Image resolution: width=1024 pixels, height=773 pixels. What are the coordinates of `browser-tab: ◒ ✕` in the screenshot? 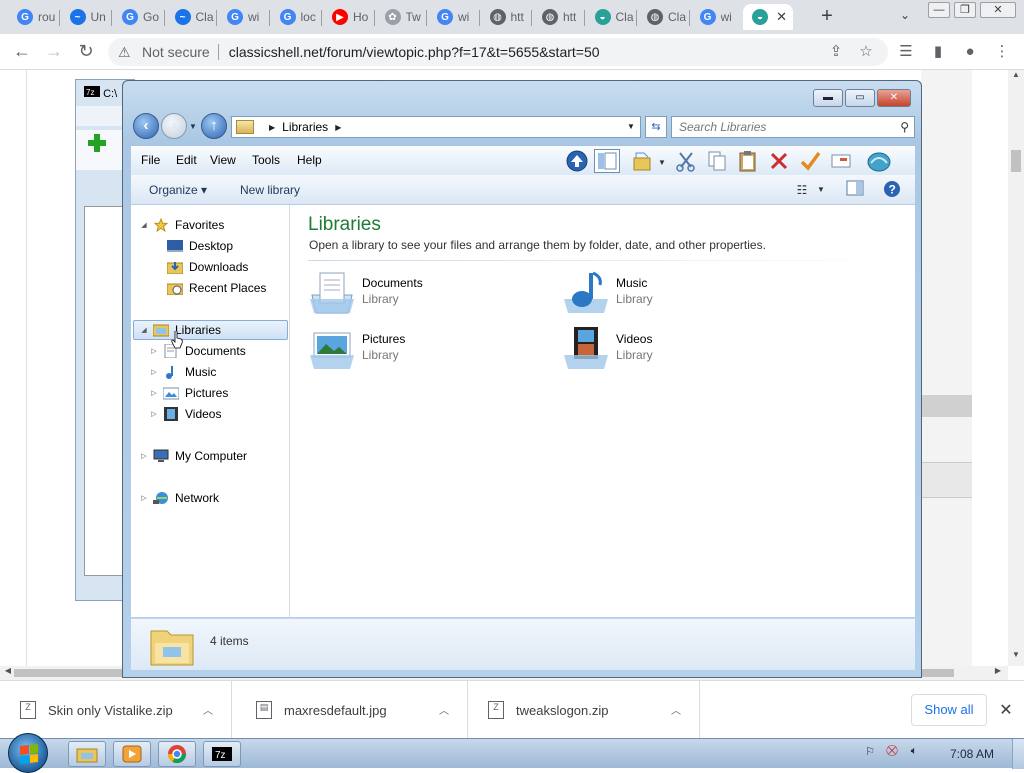 It's located at (768, 17).